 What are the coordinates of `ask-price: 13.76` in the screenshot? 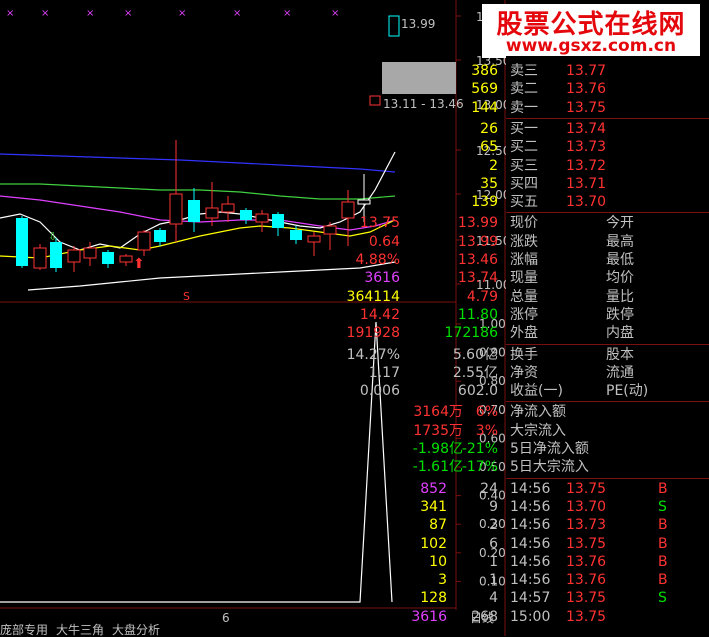 It's located at (586, 89).